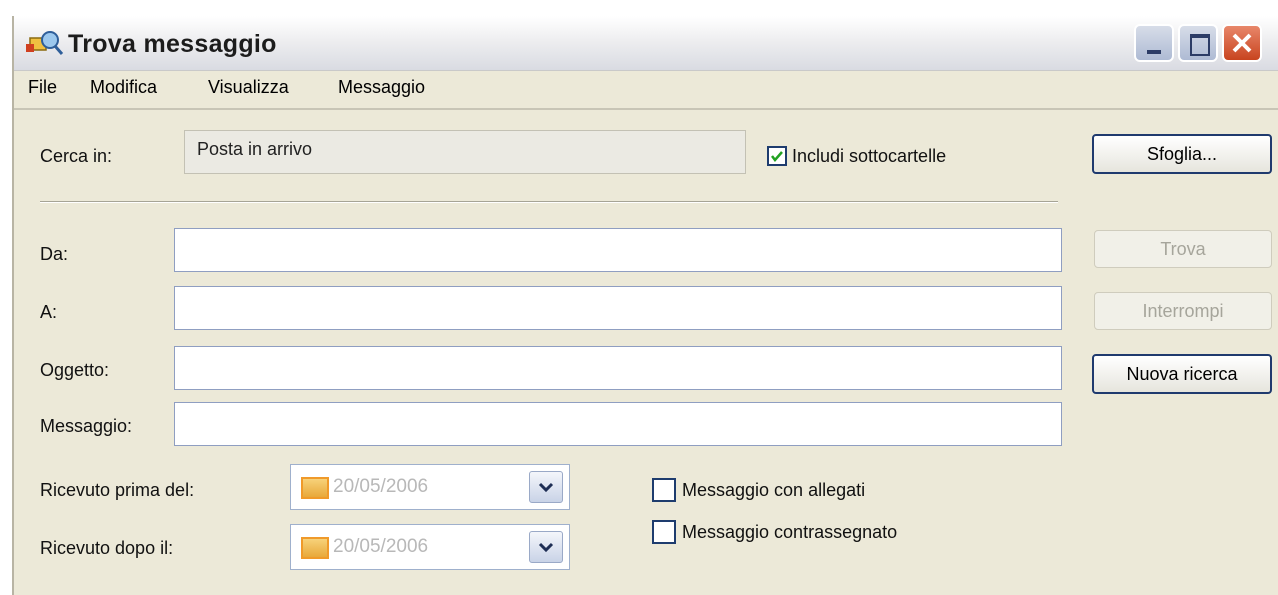 This screenshot has height=595, width=1278. I want to click on from-field, so click(618, 250).